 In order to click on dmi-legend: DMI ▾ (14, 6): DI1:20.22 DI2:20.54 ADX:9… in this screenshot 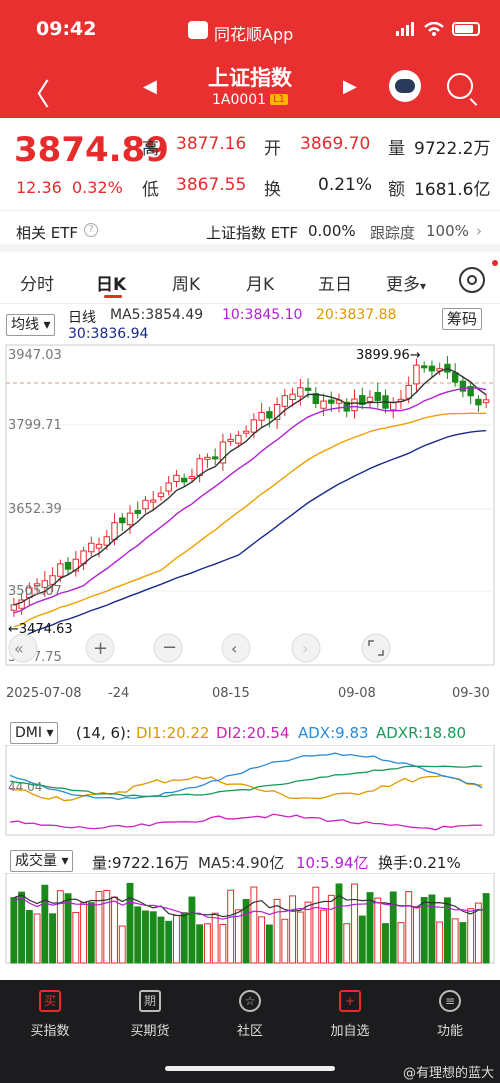, I will do `click(250, 733)`.